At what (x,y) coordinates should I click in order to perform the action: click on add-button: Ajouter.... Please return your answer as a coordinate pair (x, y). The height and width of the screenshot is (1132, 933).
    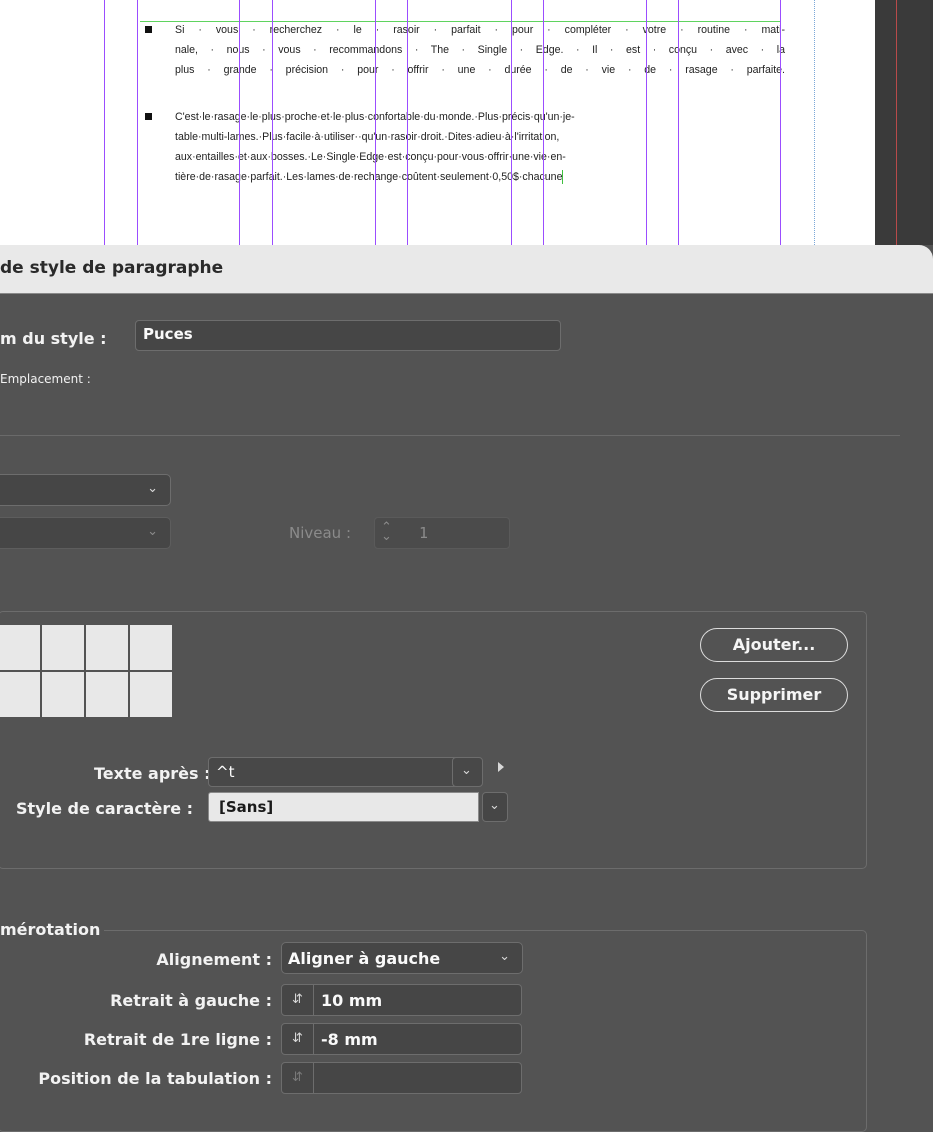
    Looking at the image, I should click on (774, 645).